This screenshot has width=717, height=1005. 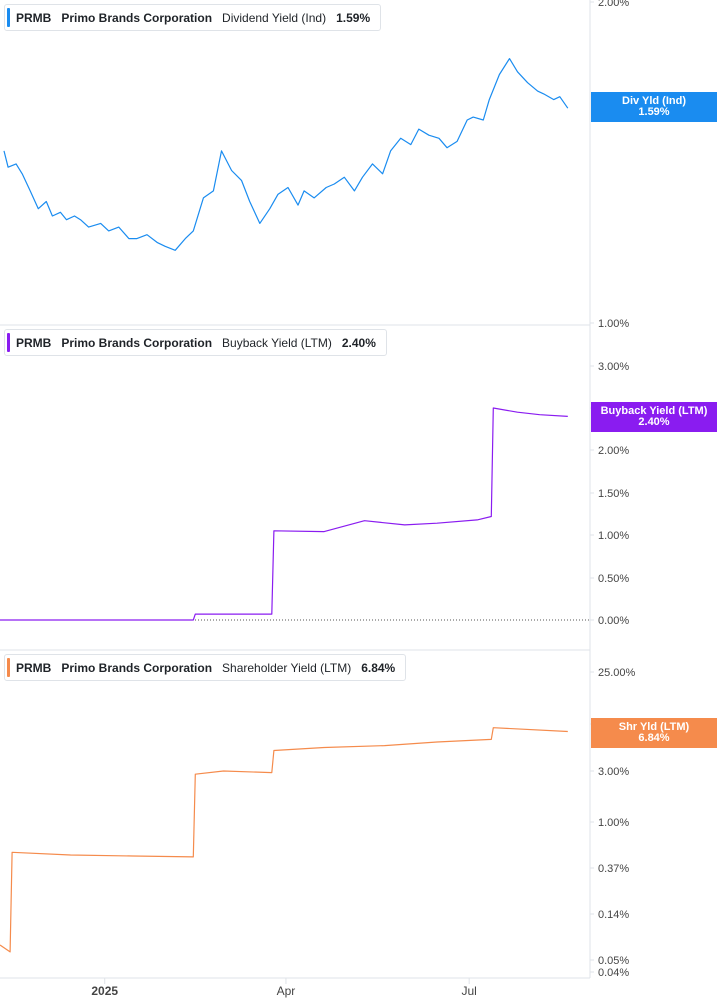 What do you see at coordinates (613, 579) in the screenshot?
I see `y-tick-label: 0.50%` at bounding box center [613, 579].